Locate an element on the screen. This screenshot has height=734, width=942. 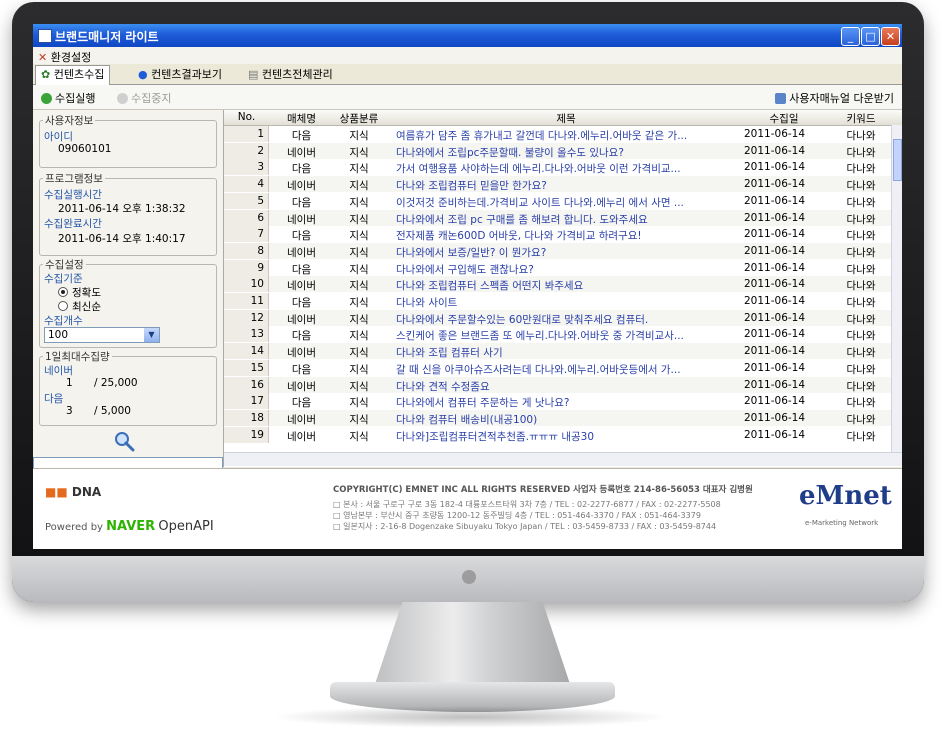
count-select: 100 ▼ is located at coordinates (102, 335).